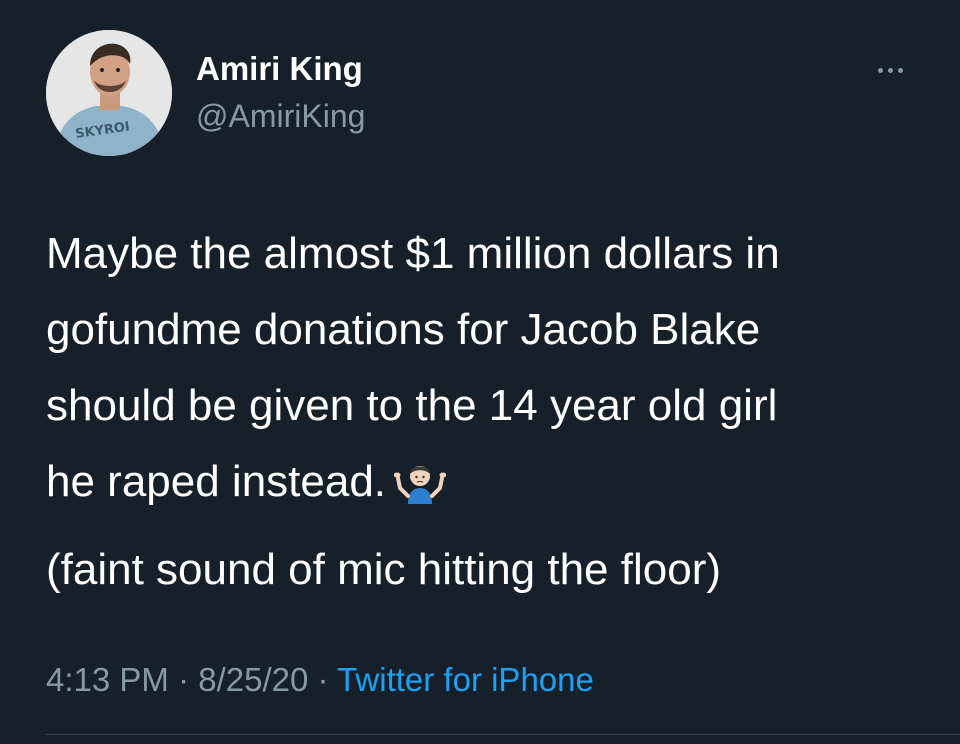 The image size is (960, 744). I want to click on tweet-line: (faint sound of mic hitting the floor), so click(383, 569).